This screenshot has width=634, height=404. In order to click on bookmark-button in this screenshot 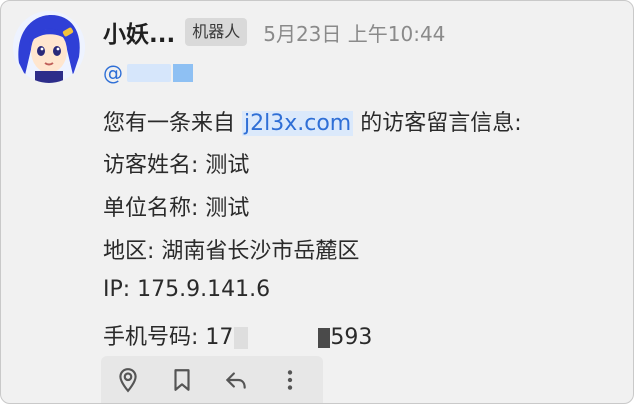, I will do `click(182, 379)`.